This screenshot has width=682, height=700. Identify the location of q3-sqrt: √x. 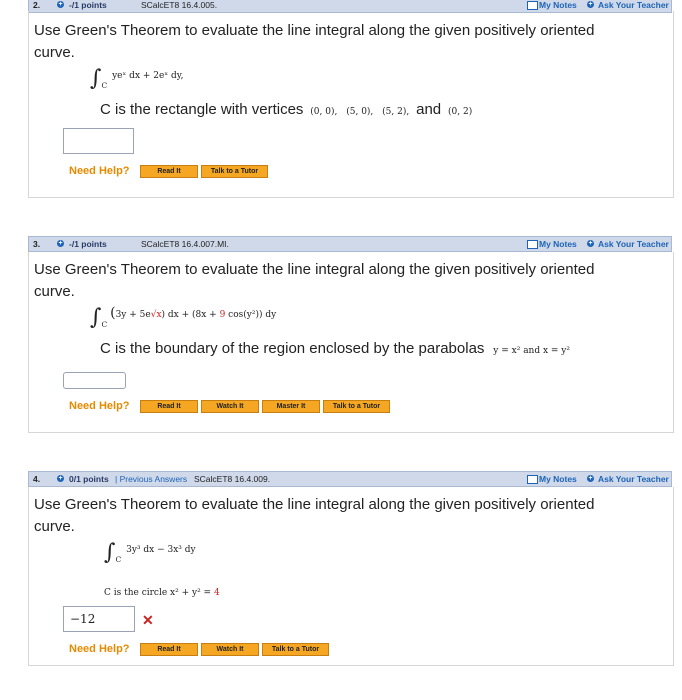
(156, 315).